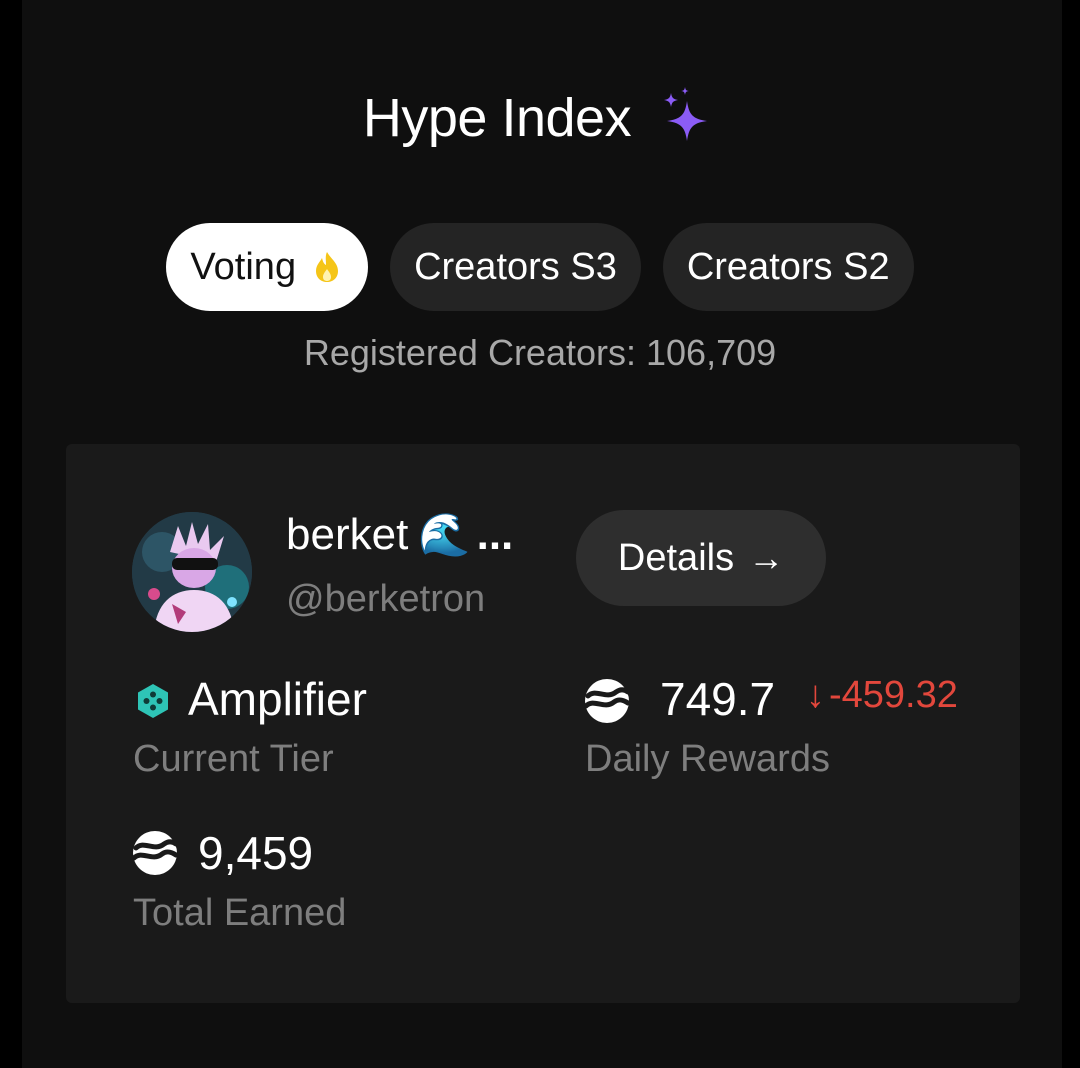  What do you see at coordinates (277, 699) in the screenshot?
I see `tier-value: Amplifier` at bounding box center [277, 699].